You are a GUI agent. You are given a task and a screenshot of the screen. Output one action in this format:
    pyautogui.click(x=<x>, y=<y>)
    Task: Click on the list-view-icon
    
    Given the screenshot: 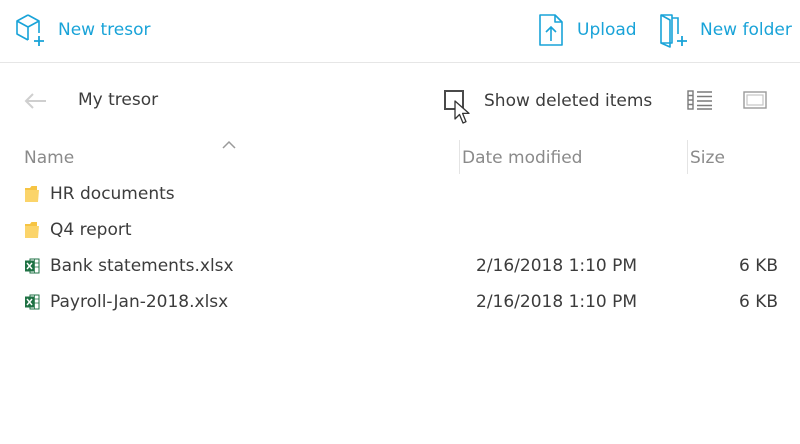 What is the action you would take?
    pyautogui.click(x=700, y=100)
    